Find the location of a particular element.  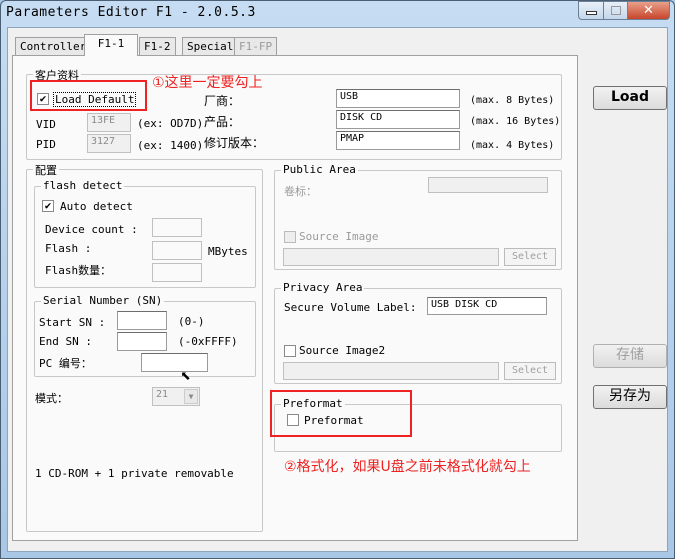

maximize-button is located at coordinates (615, 10).